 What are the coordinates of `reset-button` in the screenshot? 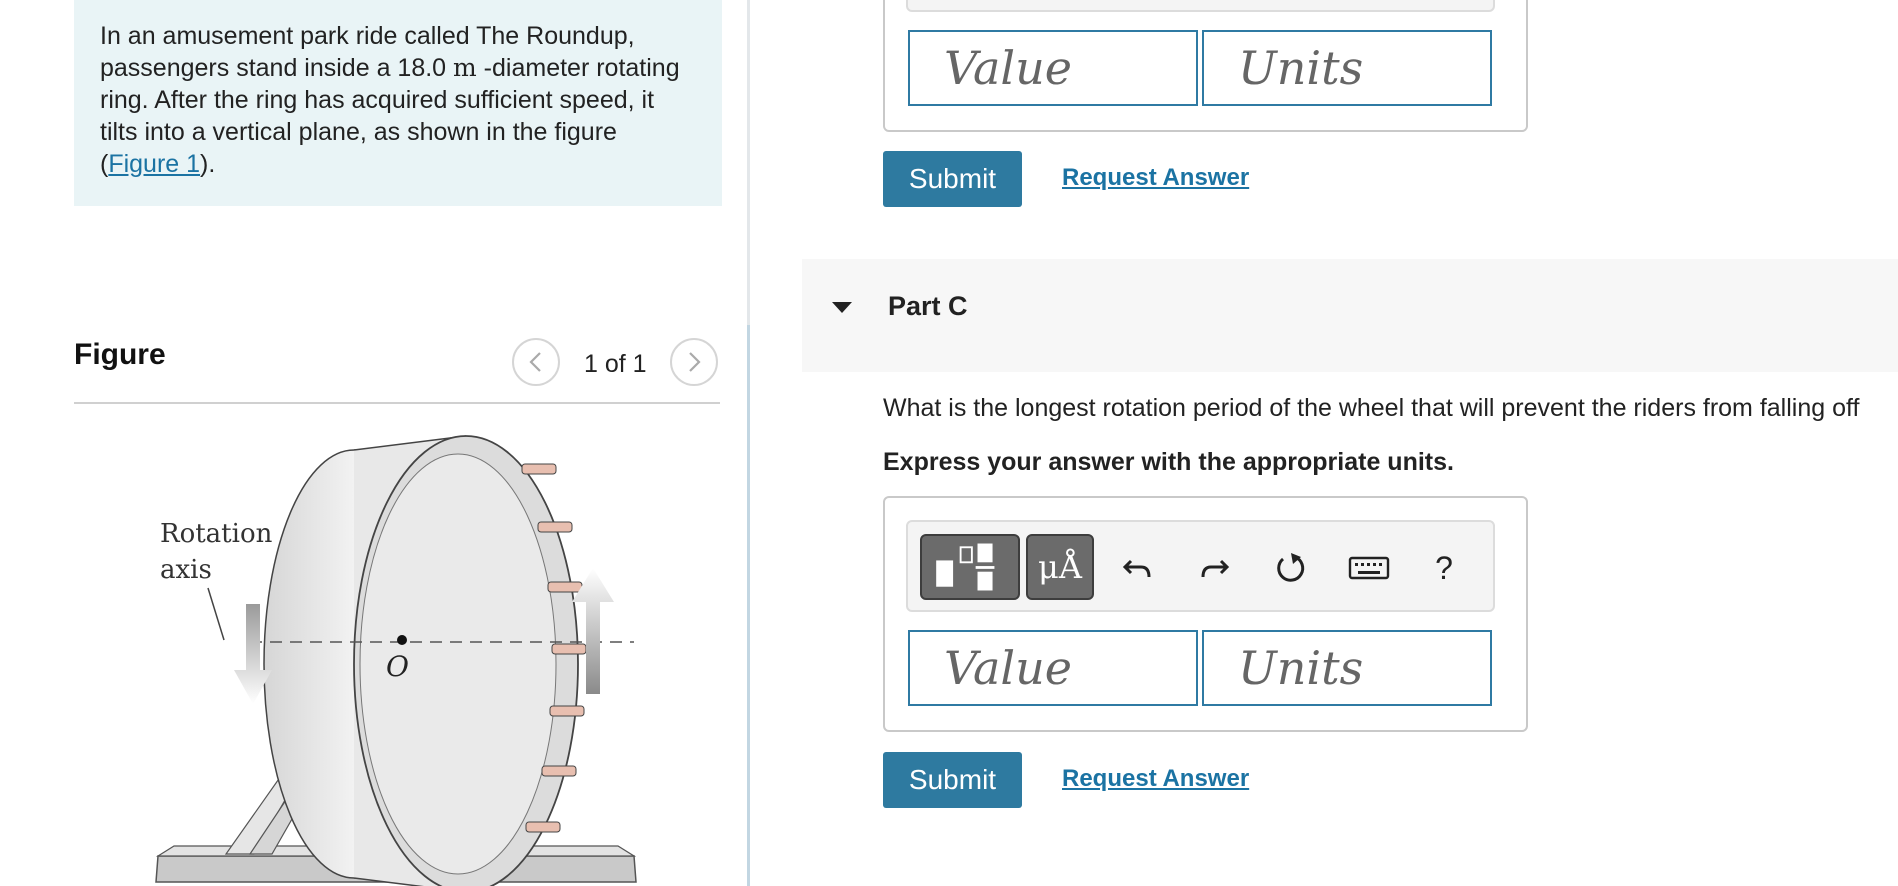 It's located at (1290, 568).